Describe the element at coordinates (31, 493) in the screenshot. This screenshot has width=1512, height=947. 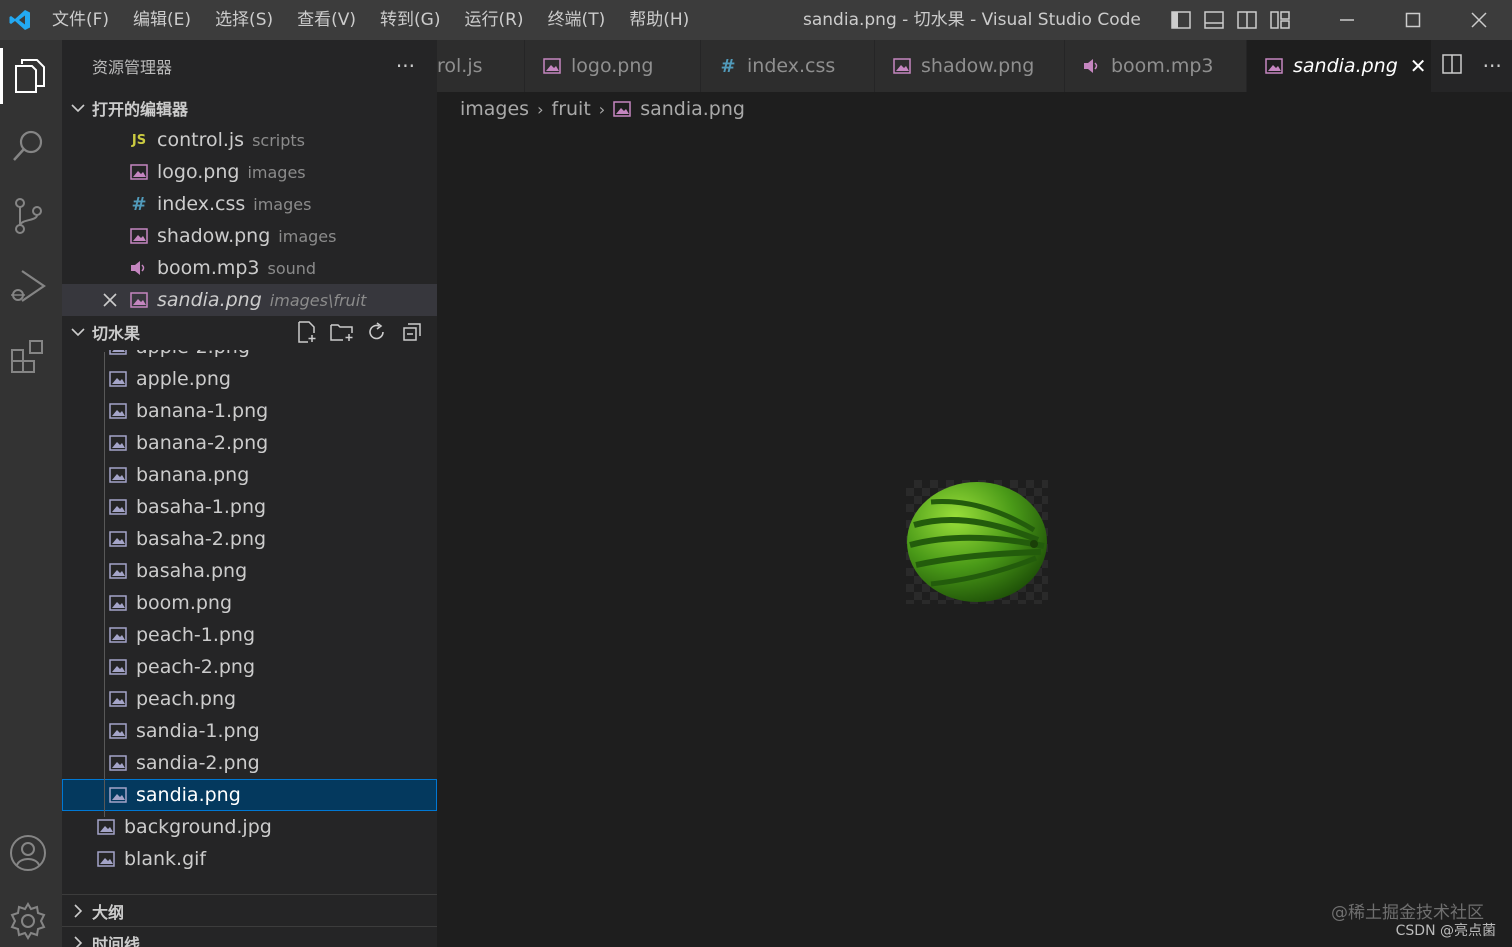
I see `activity-bar` at that location.